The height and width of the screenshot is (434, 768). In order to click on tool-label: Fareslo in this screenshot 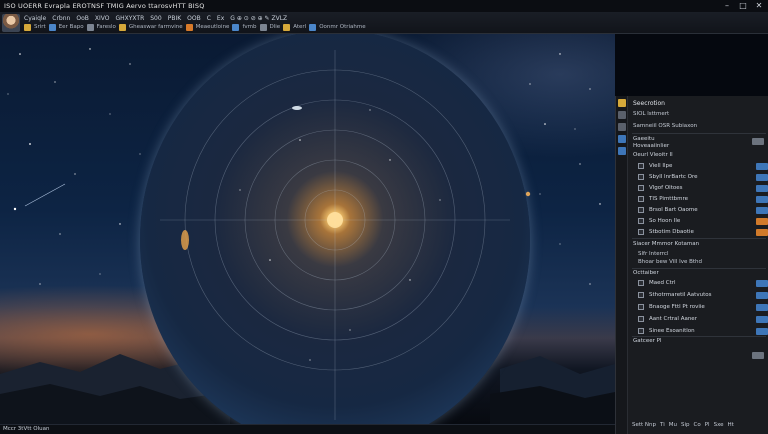, I will do `click(106, 27)`.